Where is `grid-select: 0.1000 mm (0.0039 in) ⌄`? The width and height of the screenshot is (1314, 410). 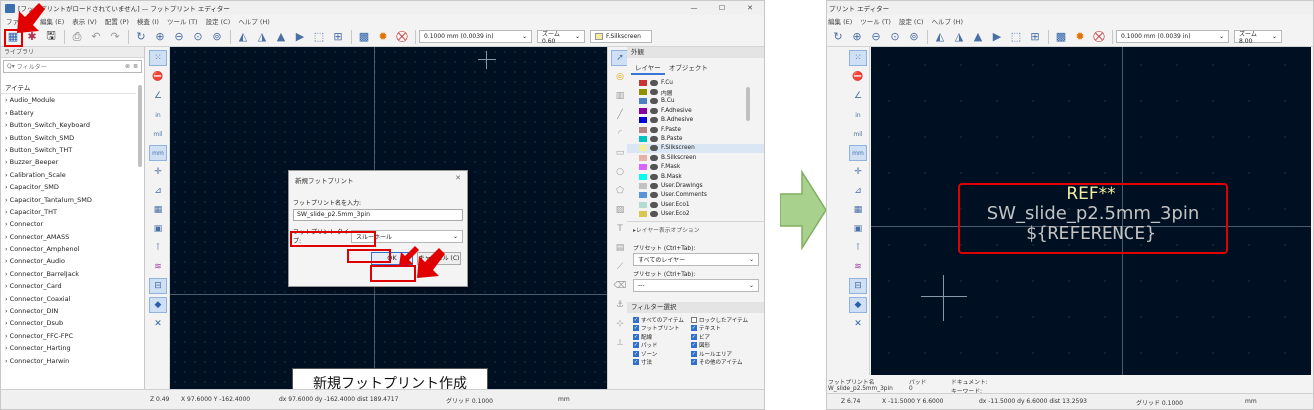
grid-select: 0.1000 mm (0.0039 in) ⌄ is located at coordinates (1172, 36).